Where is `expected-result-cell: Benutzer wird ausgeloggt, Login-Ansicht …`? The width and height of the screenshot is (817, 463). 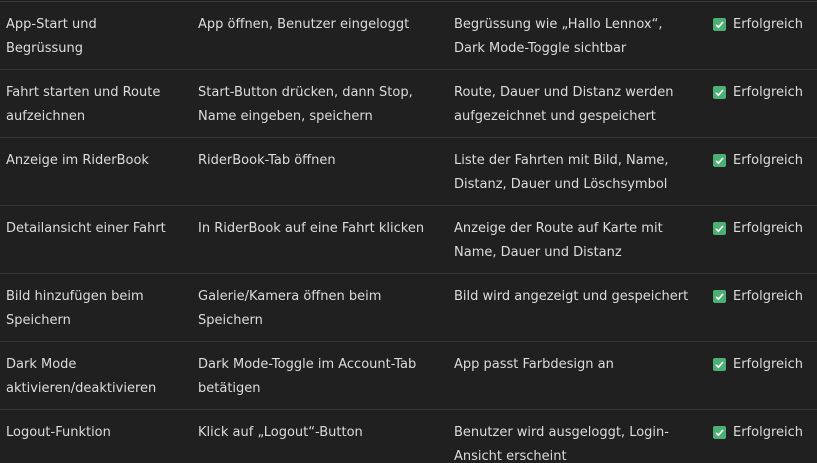
expected-result-cell: Benutzer wird ausgeloggt, Login-Ansicht … is located at coordinates (561, 444).